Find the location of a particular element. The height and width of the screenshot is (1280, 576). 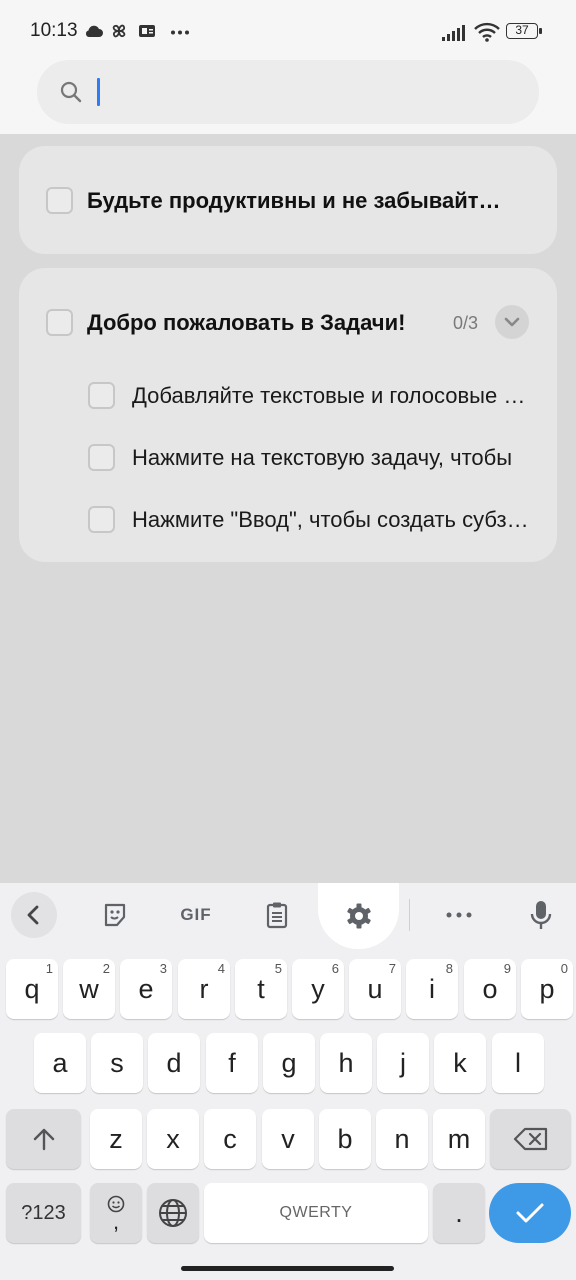

key-label: c is located at coordinates (230, 1138).